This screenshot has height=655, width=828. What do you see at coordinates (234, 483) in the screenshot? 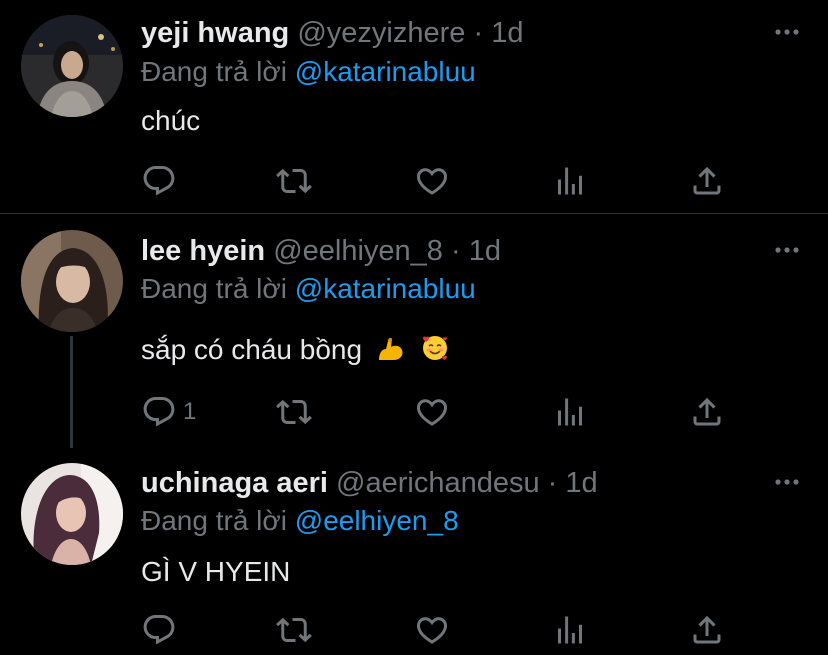
I see `display-name: uchinaga aeri` at bounding box center [234, 483].